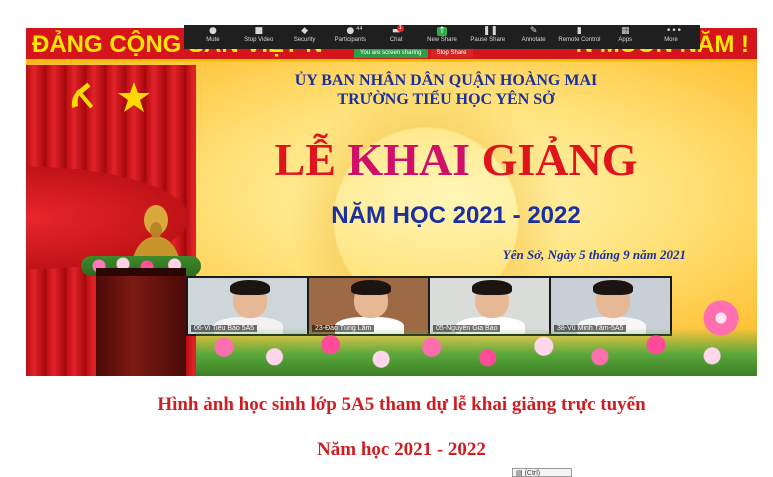 Image resolution: width=773 pixels, height=477 pixels. What do you see at coordinates (259, 40) in the screenshot?
I see `stop-video-label: Stop Video` at bounding box center [259, 40].